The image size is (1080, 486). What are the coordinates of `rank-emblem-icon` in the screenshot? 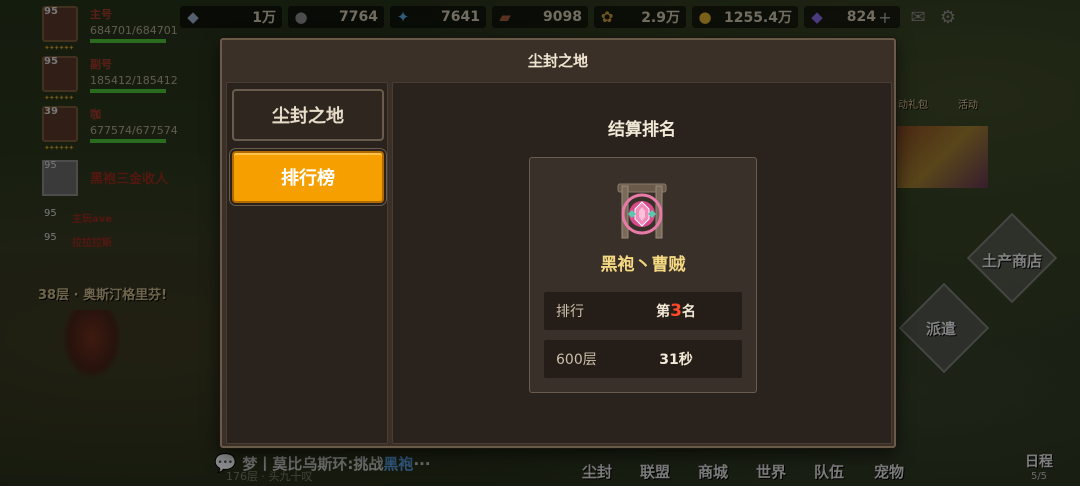 It's located at (642, 211).